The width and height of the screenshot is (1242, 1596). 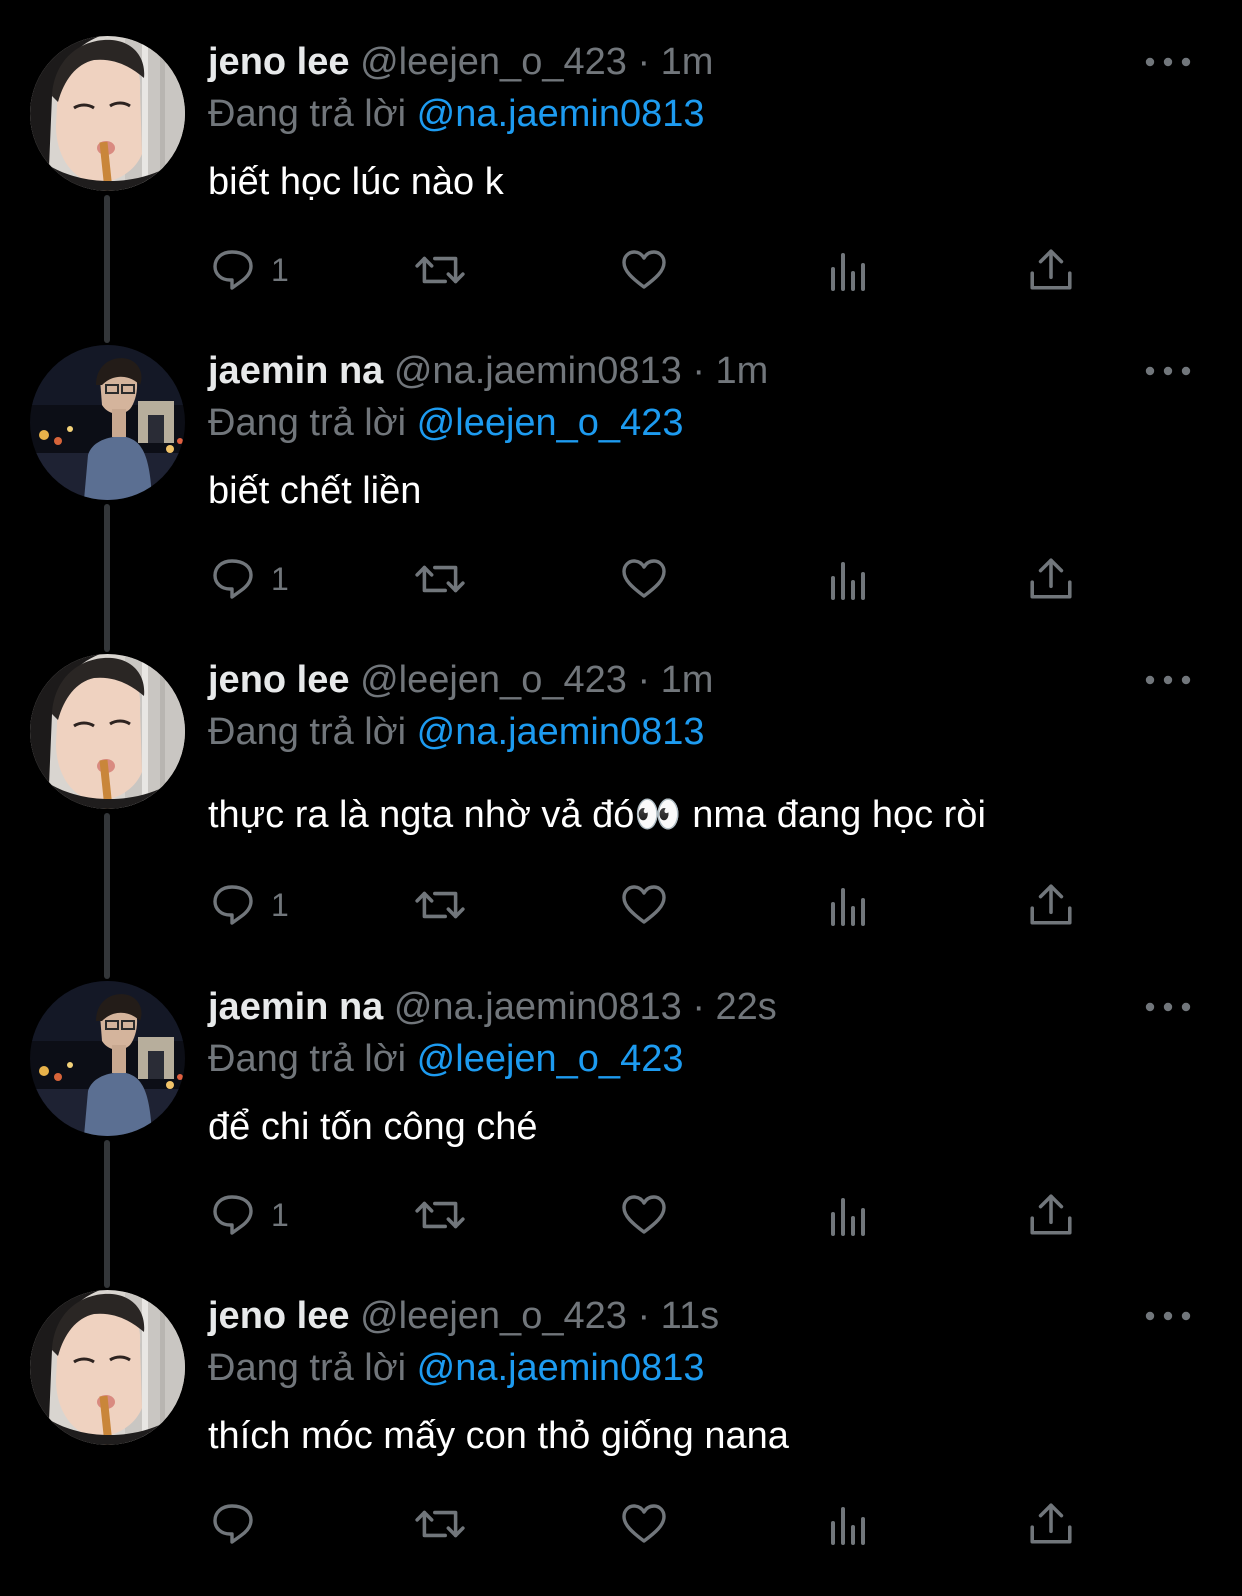 I want to click on tweet-header: jeno lee @leejen_o_423 · 11s, so click(x=463, y=1316).